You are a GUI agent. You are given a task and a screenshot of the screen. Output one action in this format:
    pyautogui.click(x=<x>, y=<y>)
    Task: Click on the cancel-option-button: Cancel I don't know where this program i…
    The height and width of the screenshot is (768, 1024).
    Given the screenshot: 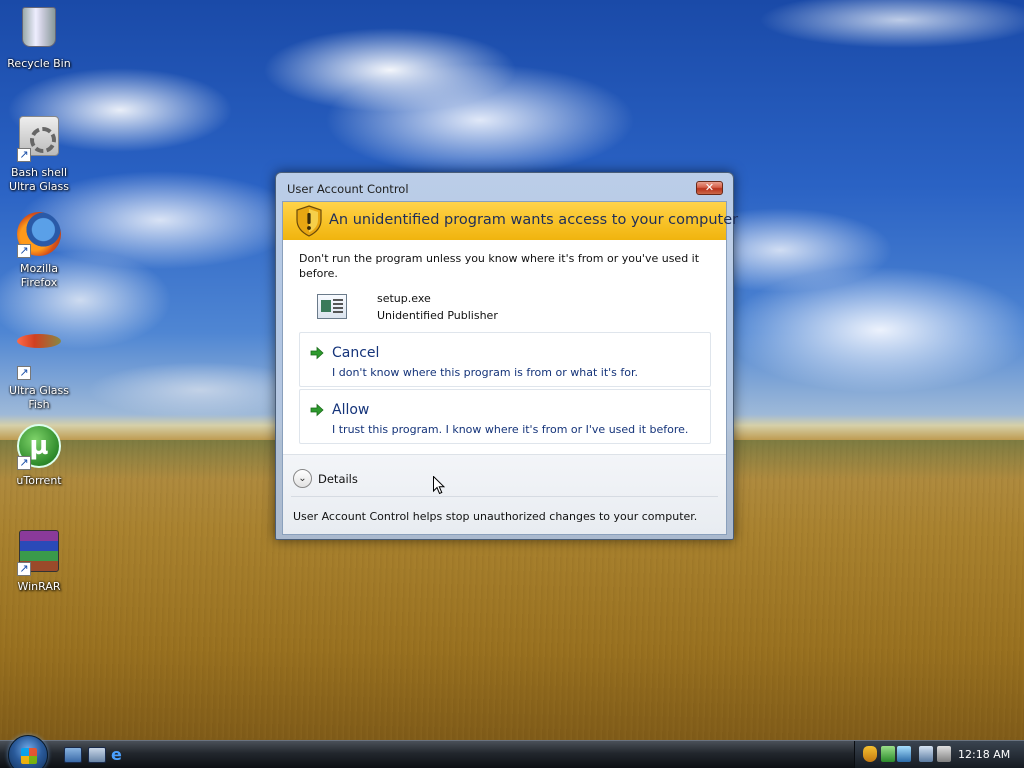 What is the action you would take?
    pyautogui.click(x=505, y=359)
    